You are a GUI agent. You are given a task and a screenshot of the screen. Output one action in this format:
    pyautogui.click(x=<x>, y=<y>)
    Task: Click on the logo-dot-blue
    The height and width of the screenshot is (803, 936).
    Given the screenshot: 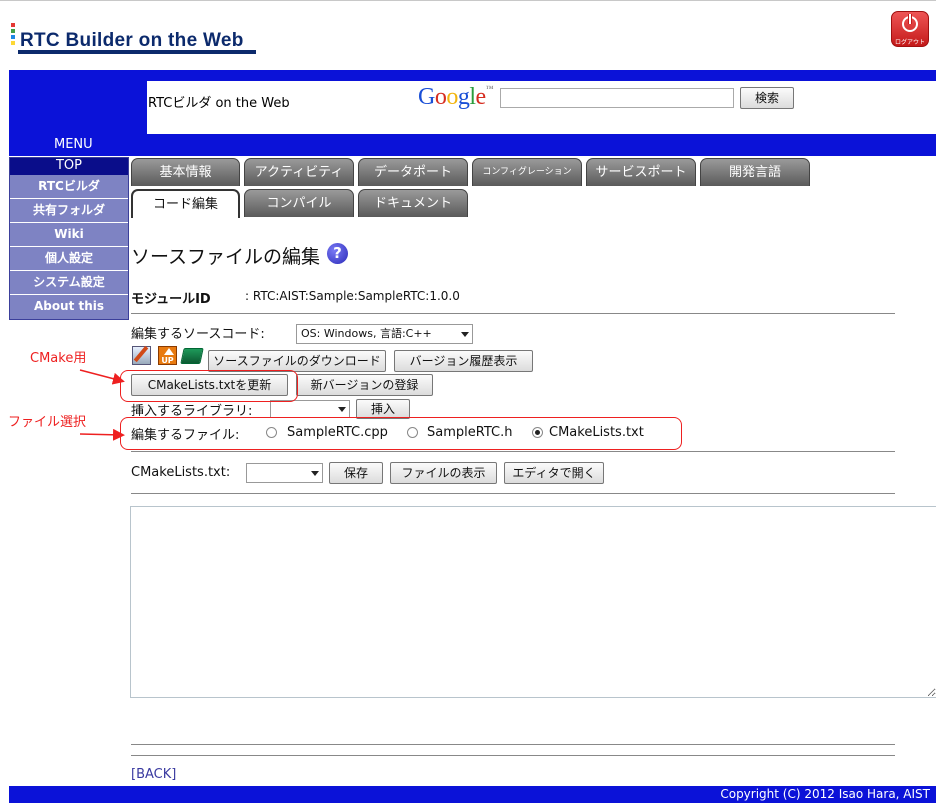 What is the action you would take?
    pyautogui.click(x=13, y=37)
    